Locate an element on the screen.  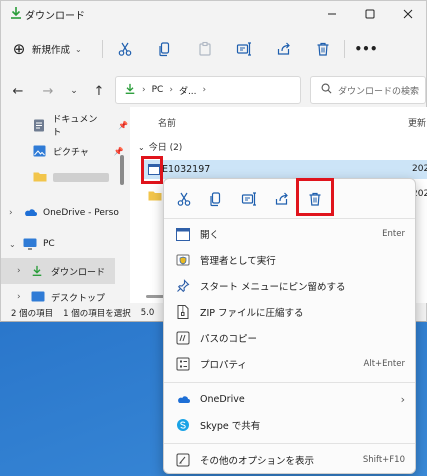
sidebar-item-label: PC is located at coordinates (49, 244).